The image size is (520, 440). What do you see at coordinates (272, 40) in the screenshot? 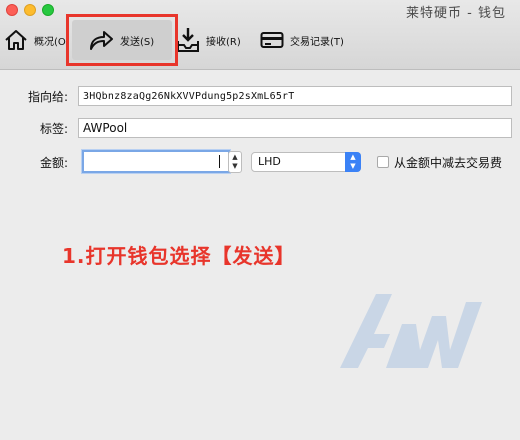
I see `card-icon` at bounding box center [272, 40].